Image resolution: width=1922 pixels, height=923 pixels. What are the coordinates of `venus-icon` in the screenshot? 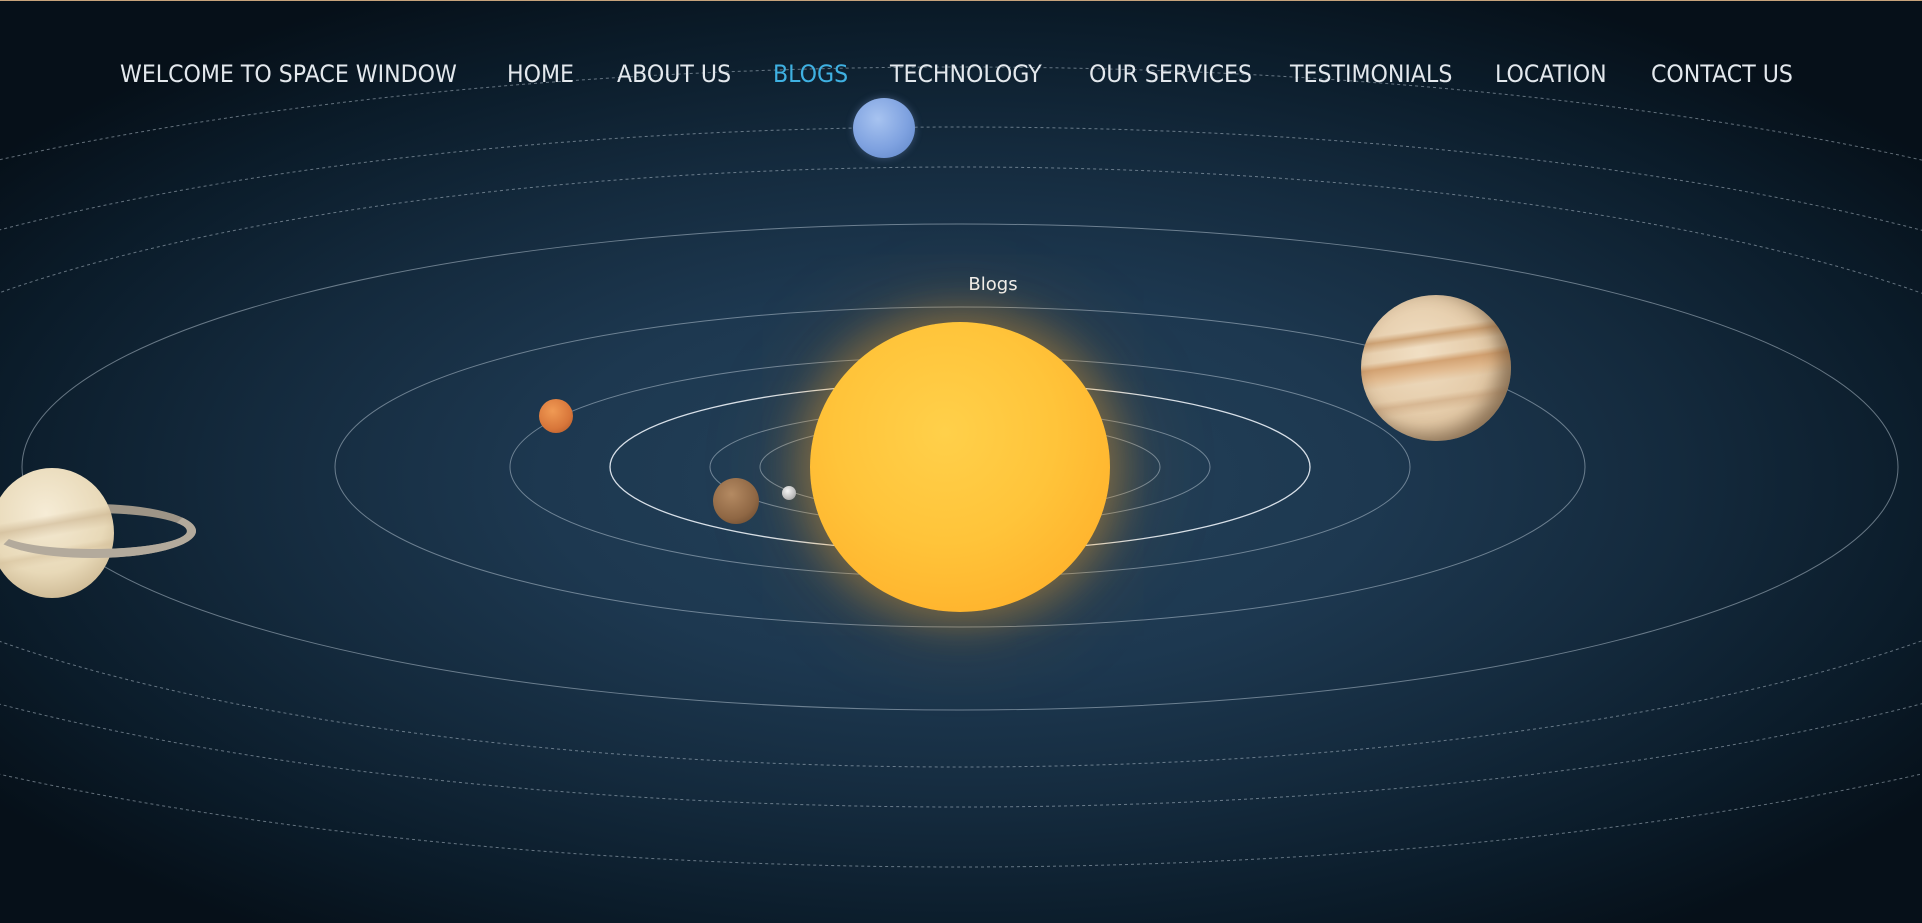 It's located at (736, 501).